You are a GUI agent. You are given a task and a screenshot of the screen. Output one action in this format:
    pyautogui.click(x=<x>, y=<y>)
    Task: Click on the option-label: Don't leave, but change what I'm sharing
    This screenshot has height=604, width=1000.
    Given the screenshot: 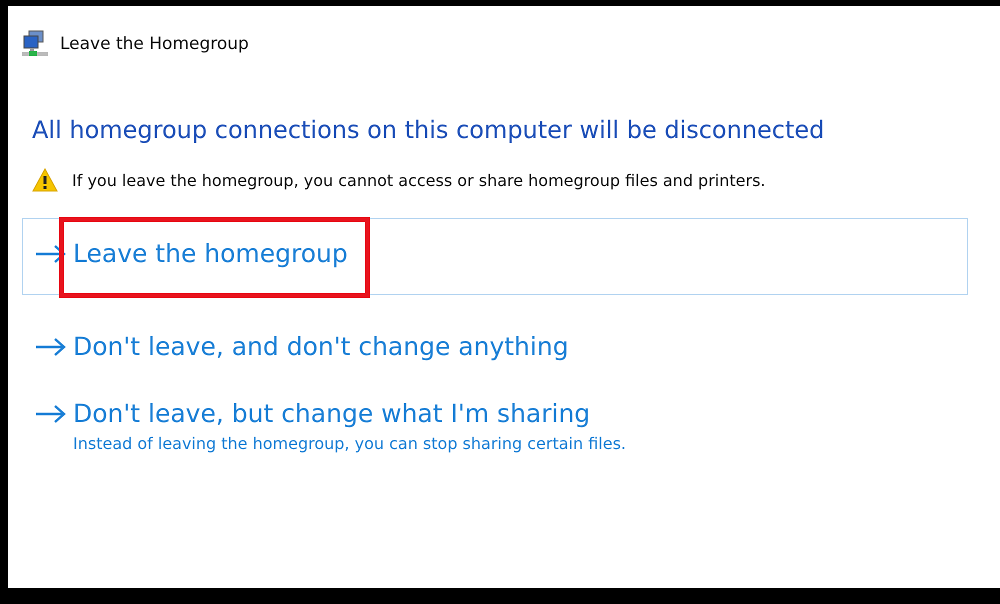 What is the action you would take?
    pyautogui.click(x=331, y=413)
    